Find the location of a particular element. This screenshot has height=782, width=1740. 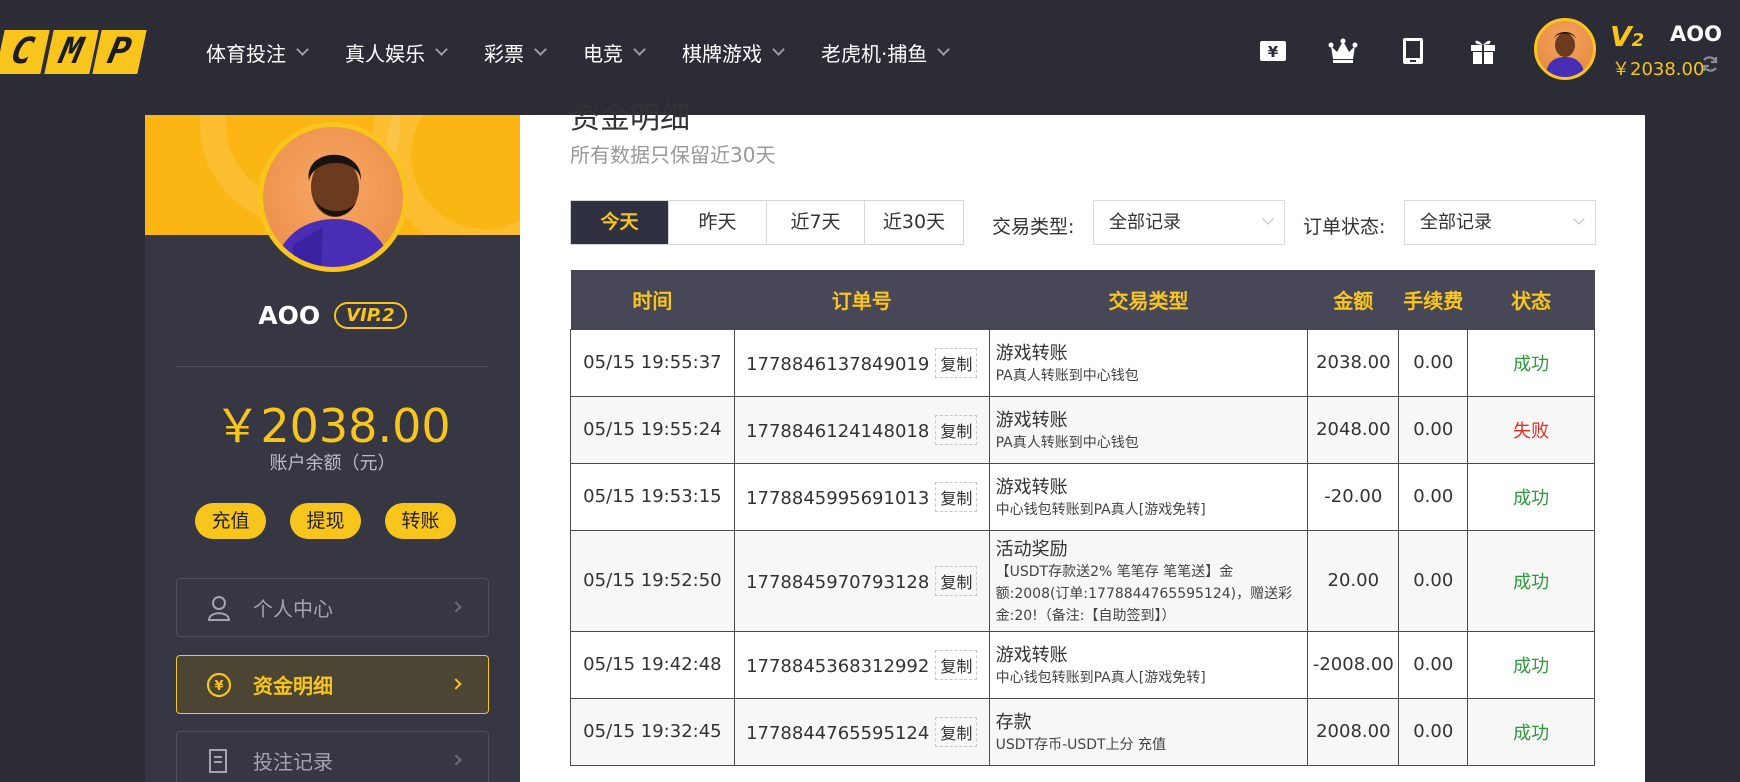

currency-icon: ¥ is located at coordinates (1273, 51).